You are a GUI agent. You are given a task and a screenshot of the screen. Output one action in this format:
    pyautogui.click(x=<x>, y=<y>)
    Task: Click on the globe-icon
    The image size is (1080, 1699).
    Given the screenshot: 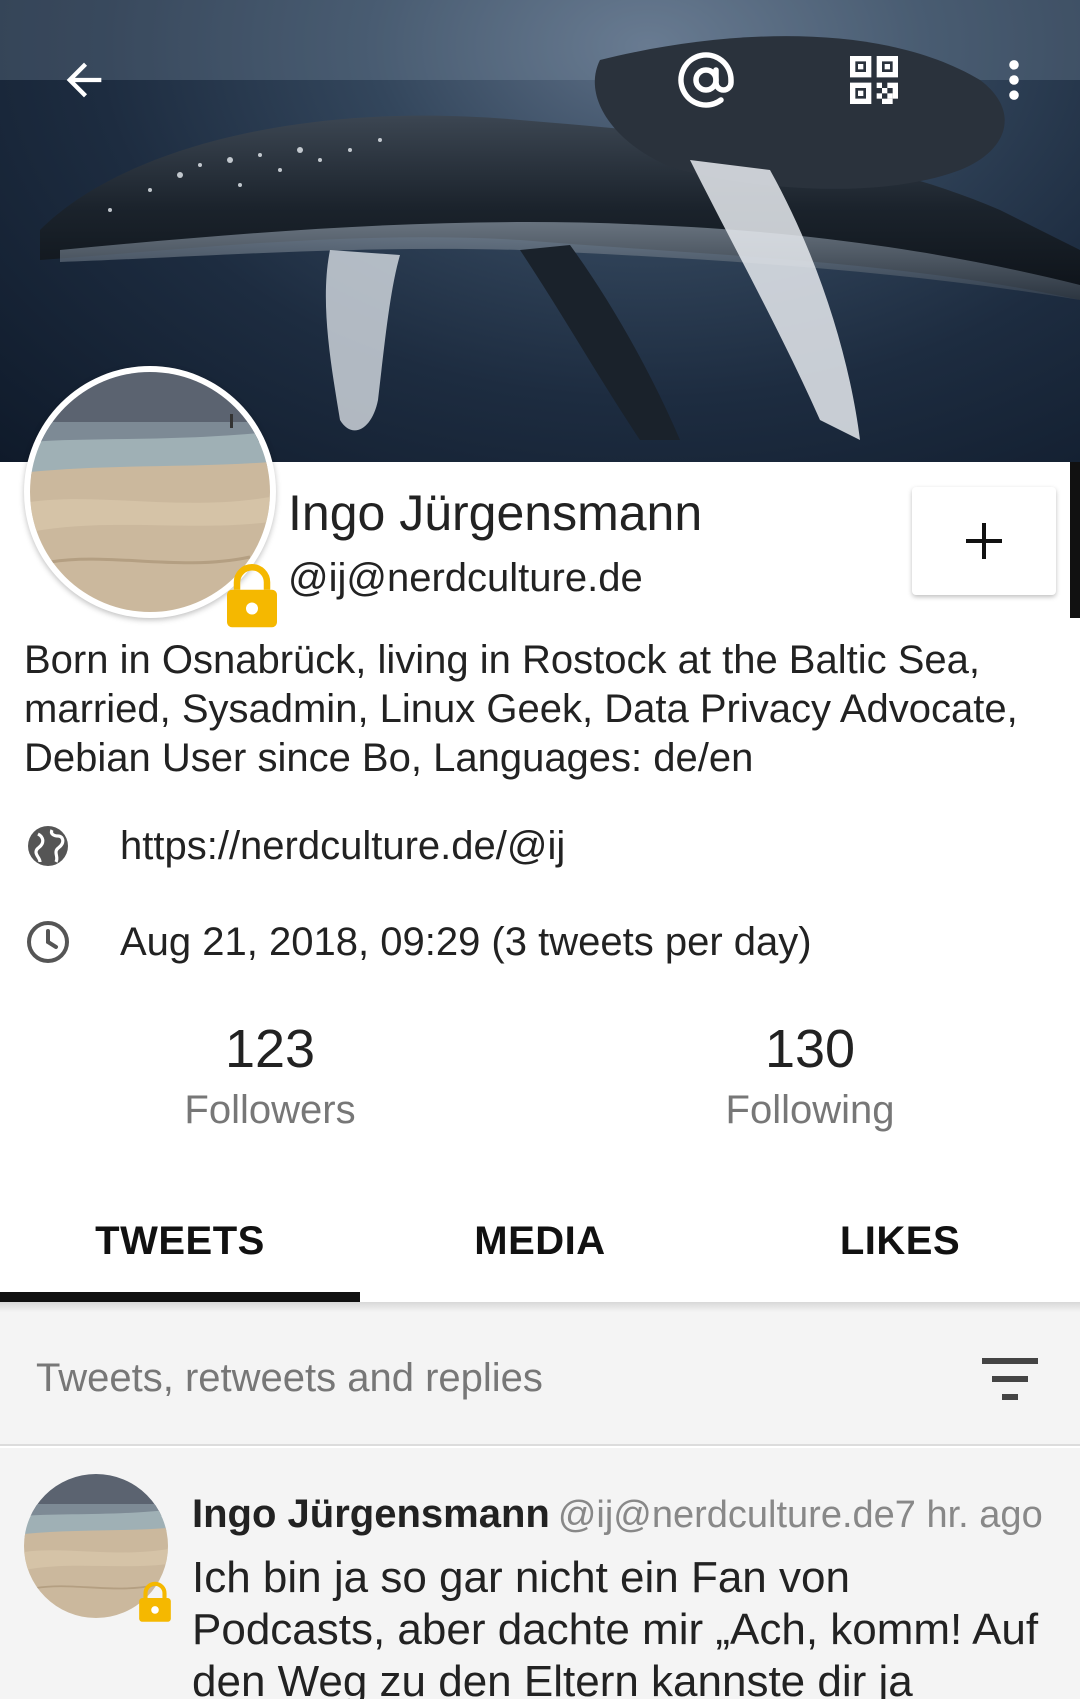 What is the action you would take?
    pyautogui.click(x=48, y=846)
    